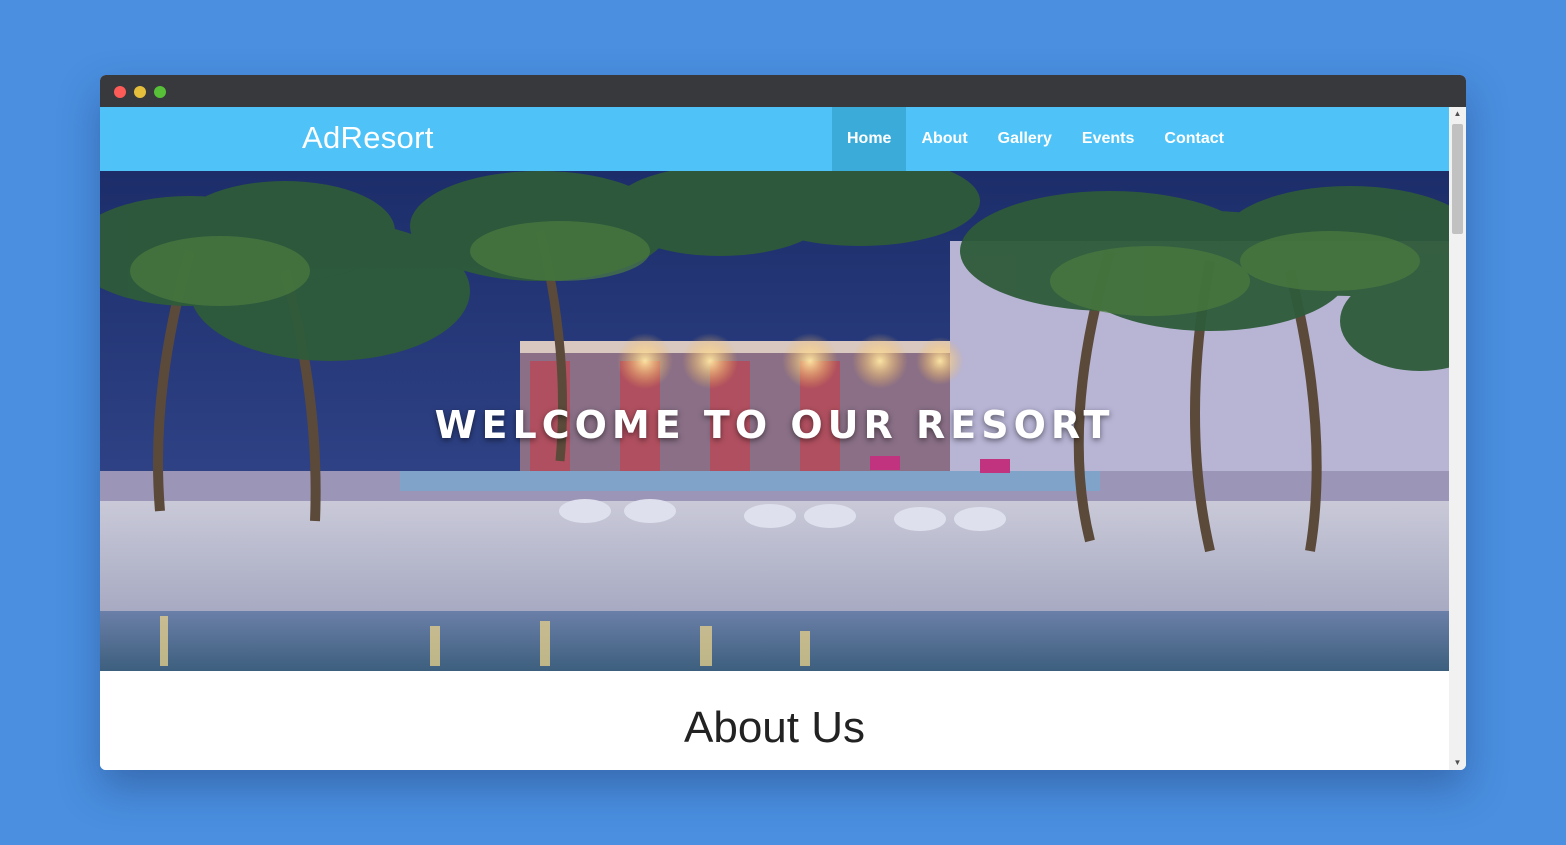 This screenshot has width=1566, height=845. What do you see at coordinates (1194, 139) in the screenshot?
I see `nav-item-contact: Contact` at bounding box center [1194, 139].